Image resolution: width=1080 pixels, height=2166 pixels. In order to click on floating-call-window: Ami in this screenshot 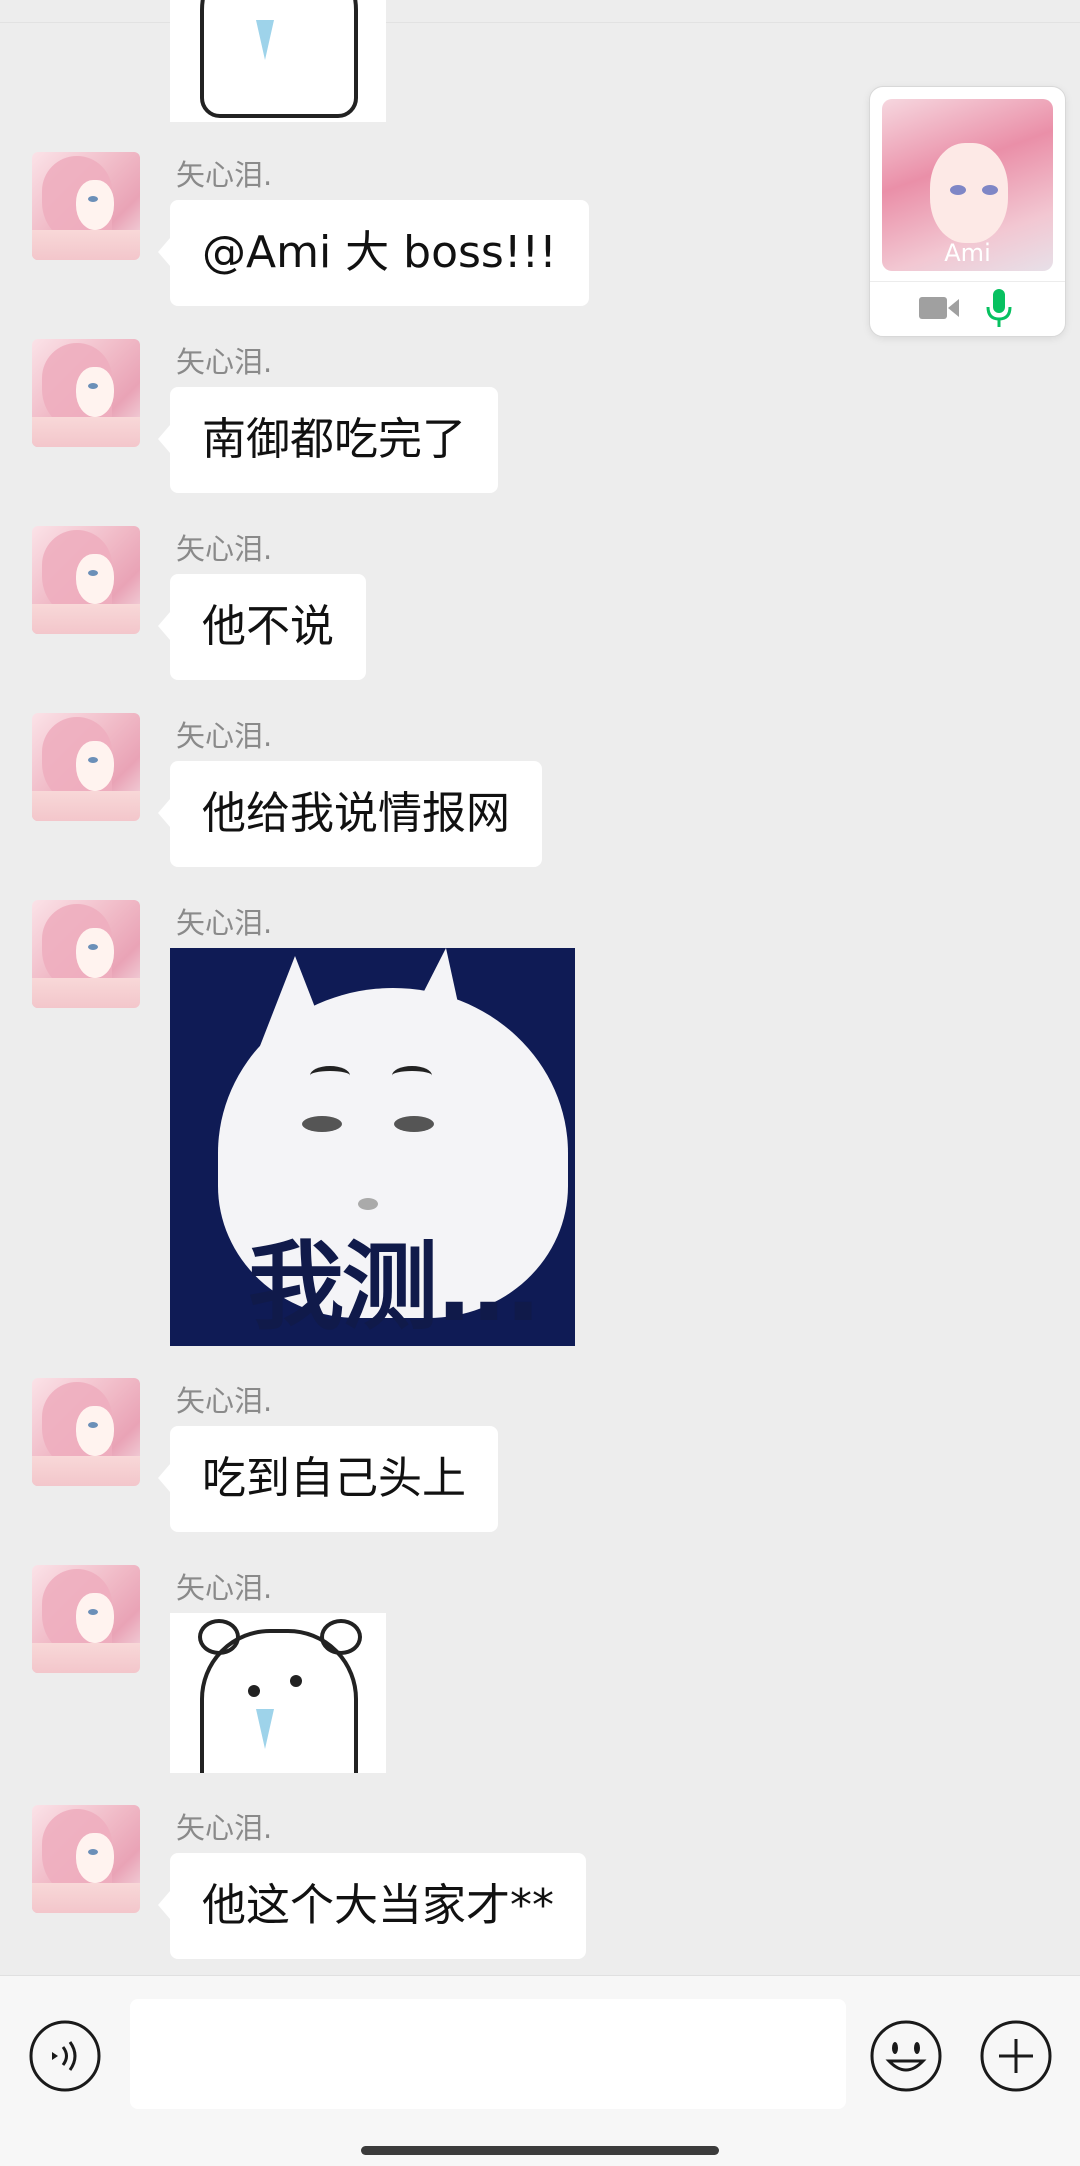, I will do `click(967, 211)`.